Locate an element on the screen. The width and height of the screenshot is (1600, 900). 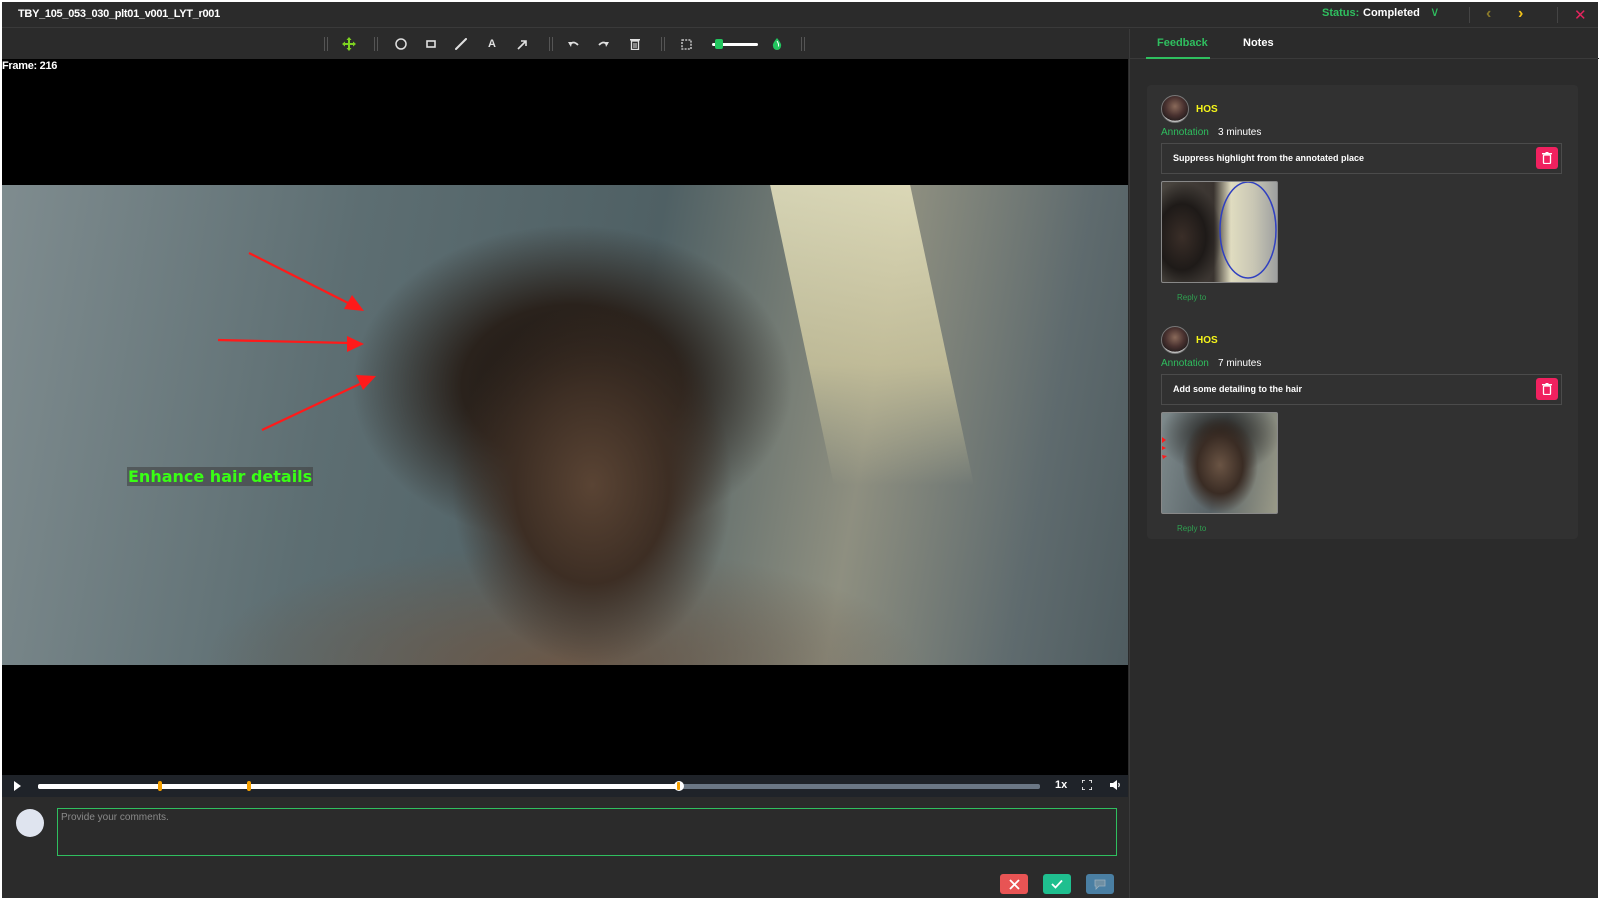
rectangle-icon is located at coordinates (431, 44).